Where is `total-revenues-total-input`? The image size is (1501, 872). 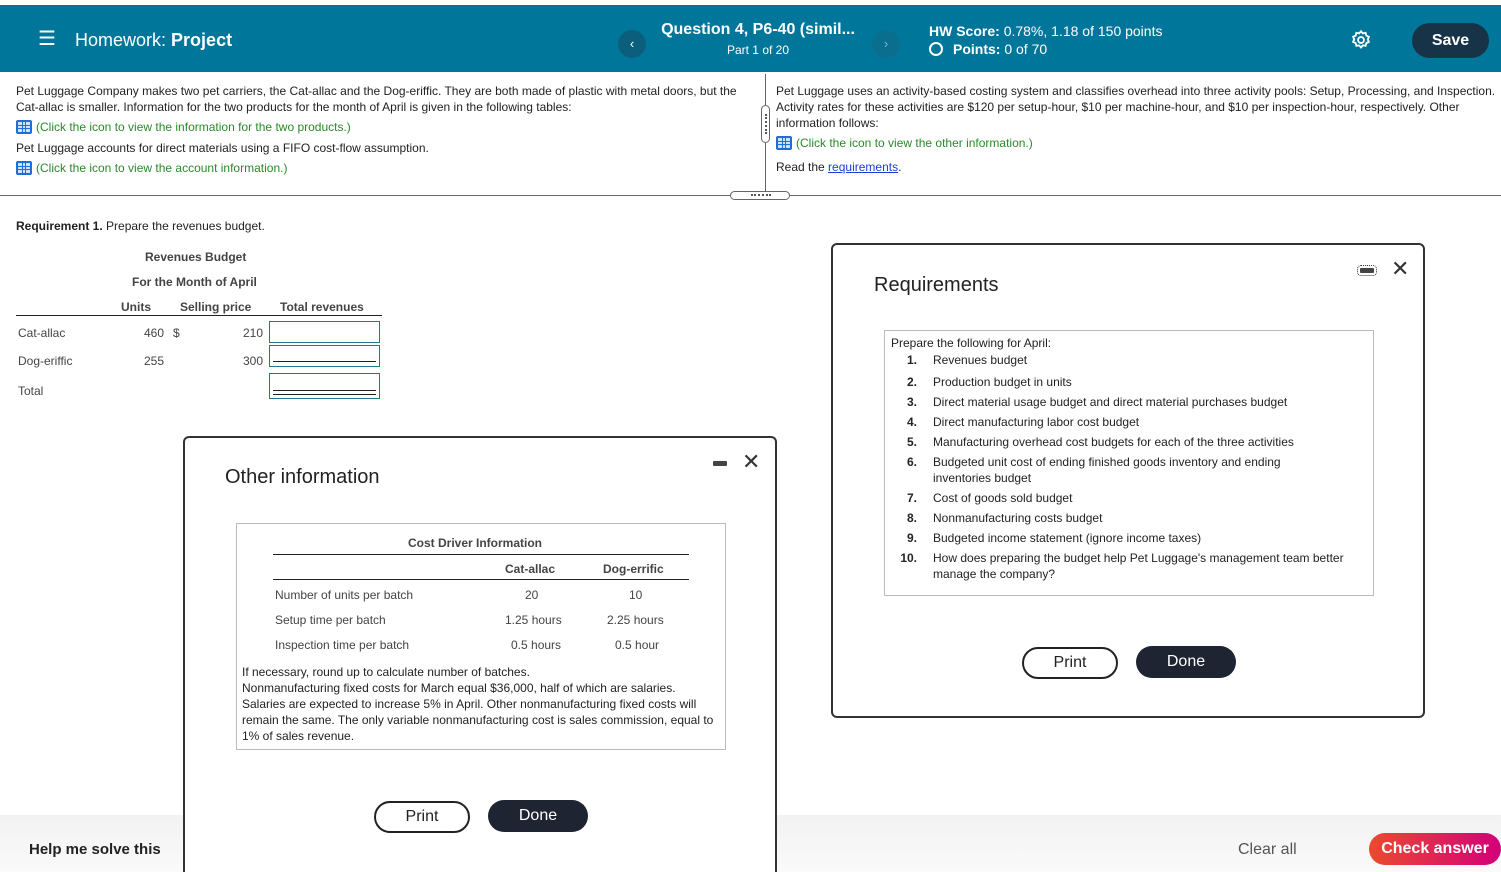
total-revenues-total-input is located at coordinates (324, 386).